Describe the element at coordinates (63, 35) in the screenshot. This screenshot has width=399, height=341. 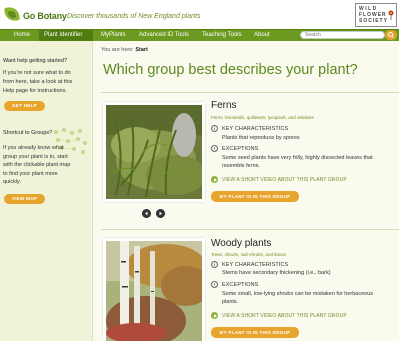
I see `nav-plant-identifier: Plant Identifier` at that location.